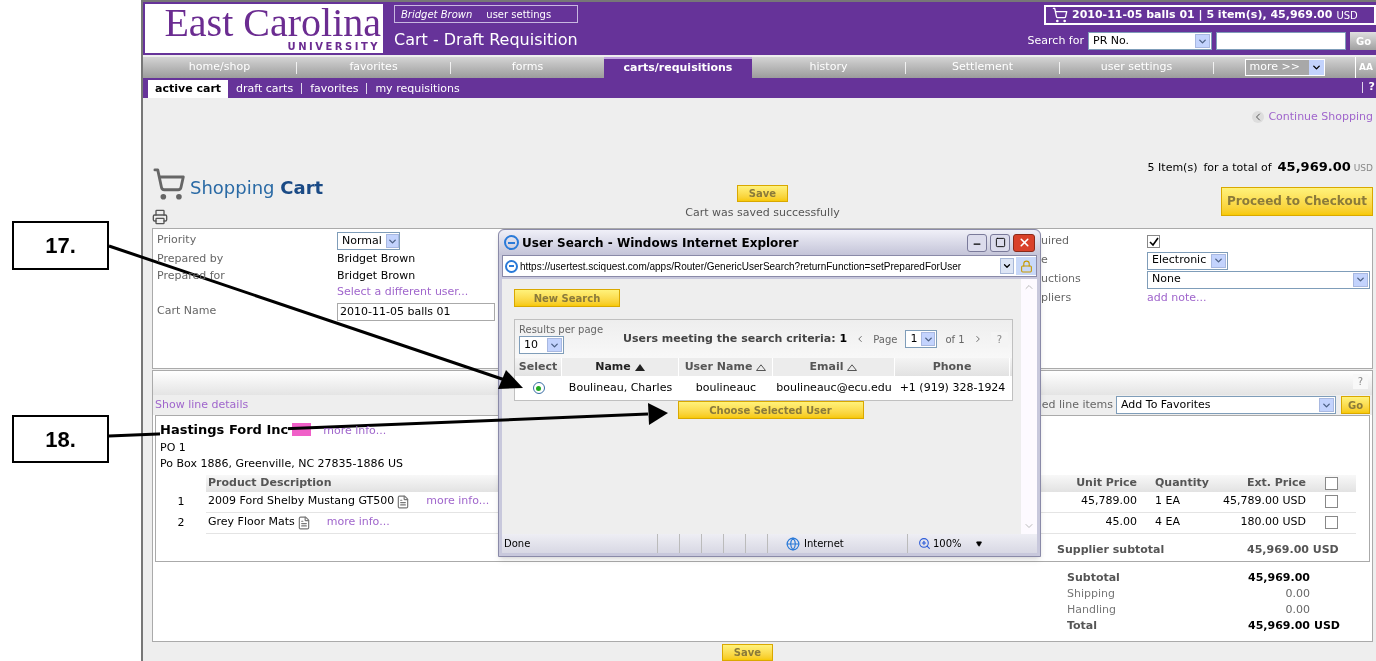 The height and width of the screenshot is (661, 1376). Describe the element at coordinates (417, 89) in the screenshot. I see `subnav-tab: my requisitions` at that location.